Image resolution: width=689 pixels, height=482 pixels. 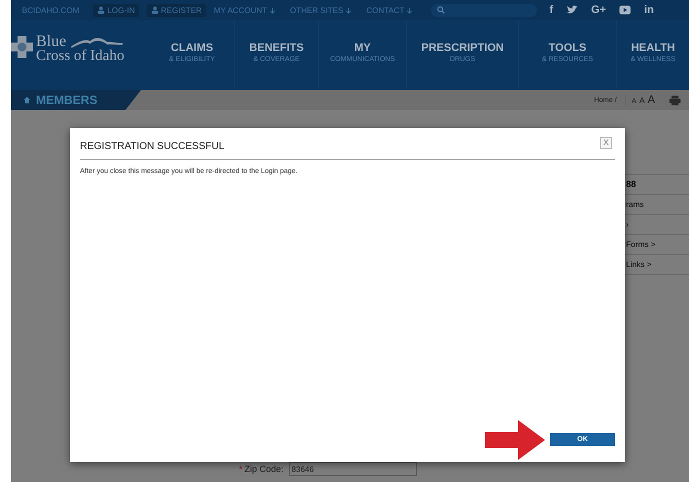 I want to click on dialog-title: REGISTRATION SUCCESSFUL, so click(x=152, y=146).